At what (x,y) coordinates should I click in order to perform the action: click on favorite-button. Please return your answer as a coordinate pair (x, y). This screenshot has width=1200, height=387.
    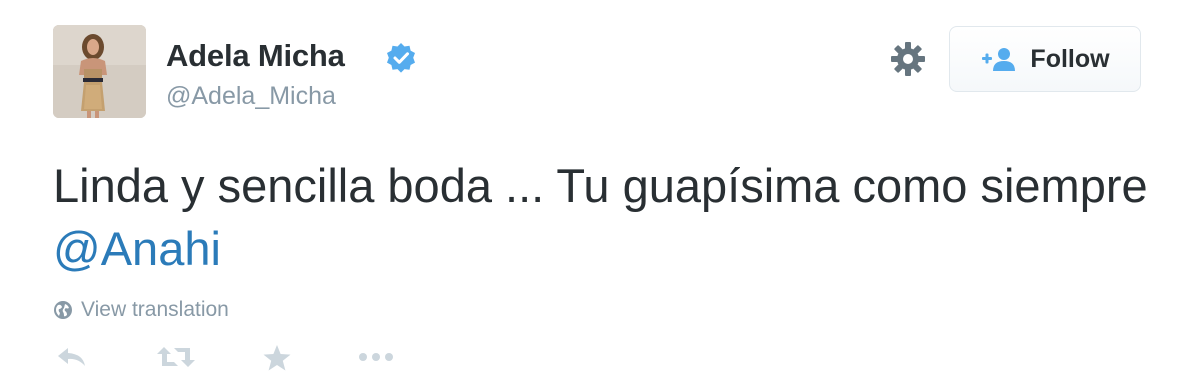
    Looking at the image, I should click on (277, 358).